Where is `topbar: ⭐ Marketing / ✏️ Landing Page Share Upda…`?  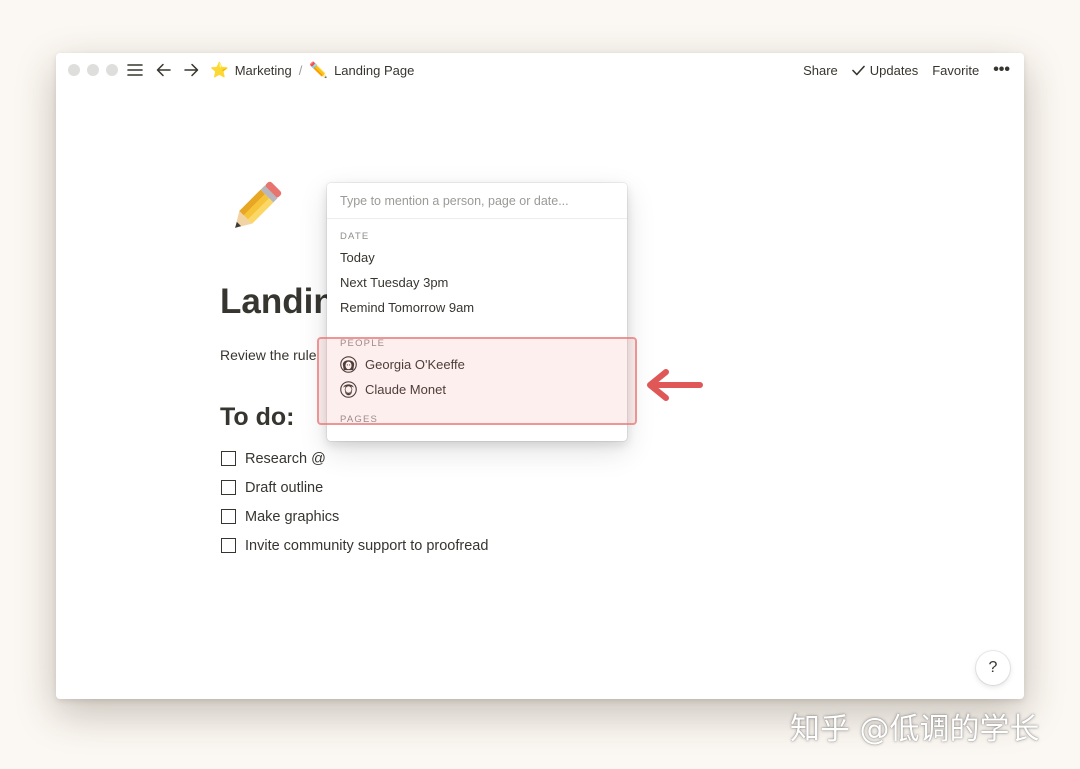 topbar: ⭐ Marketing / ✏️ Landing Page Share Upda… is located at coordinates (540, 70).